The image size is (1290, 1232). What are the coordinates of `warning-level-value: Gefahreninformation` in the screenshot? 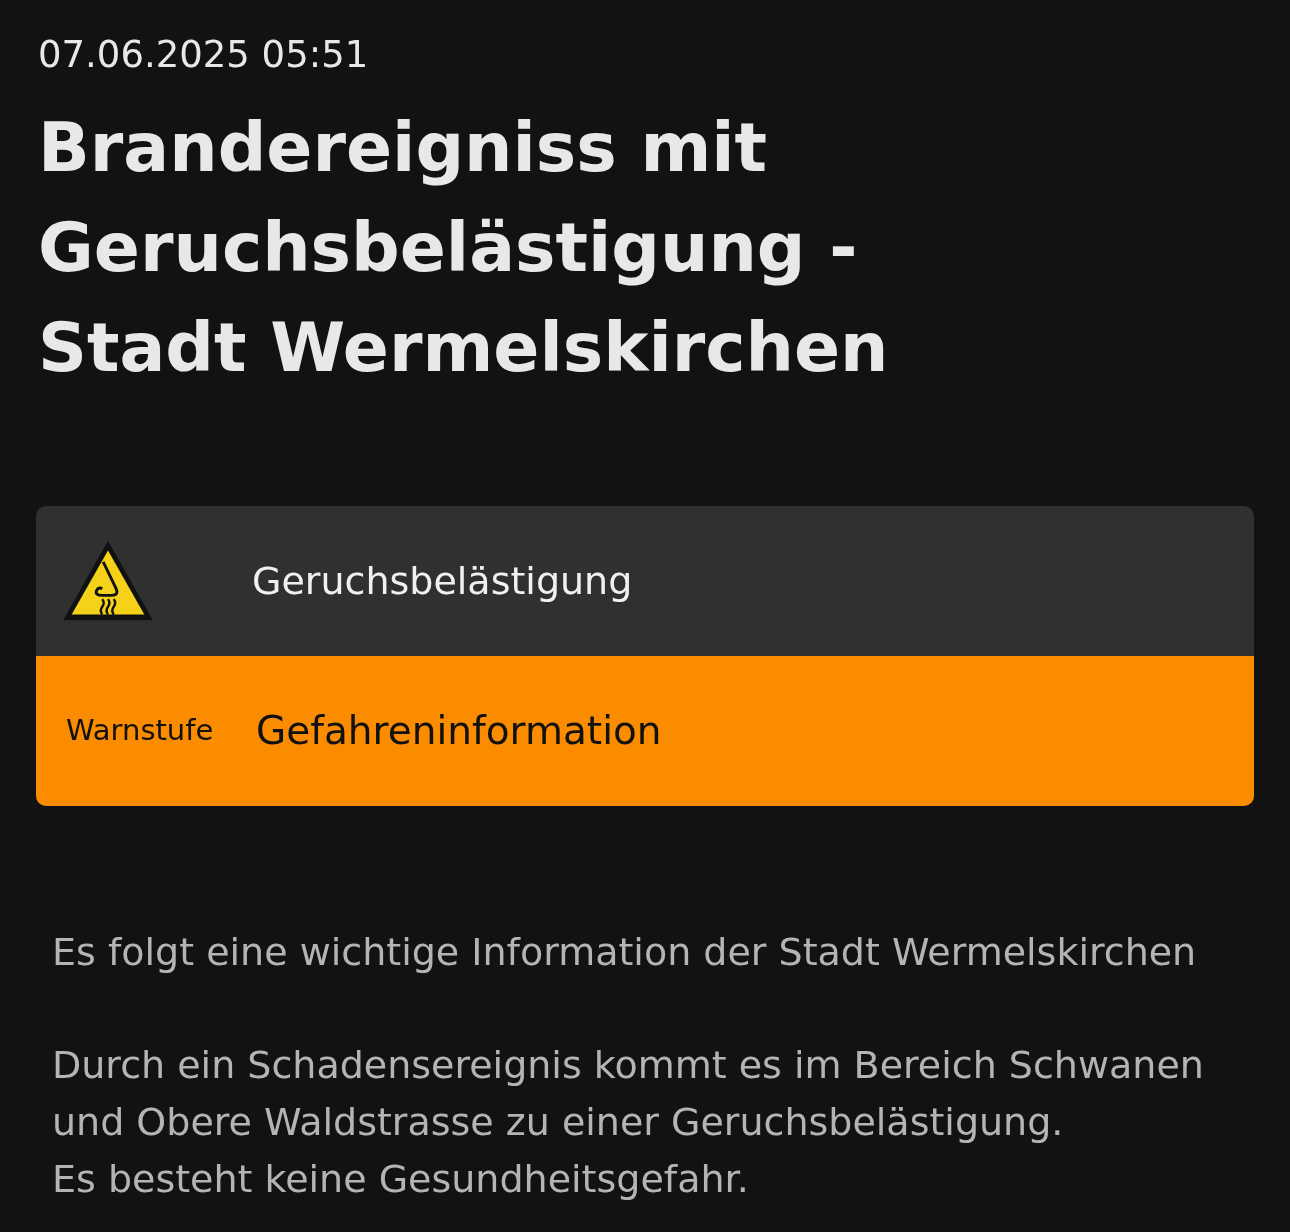 It's located at (459, 730).